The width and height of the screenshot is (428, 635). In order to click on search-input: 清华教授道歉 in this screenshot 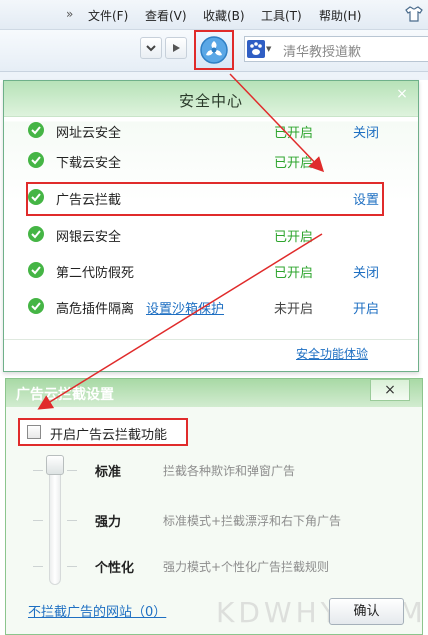, I will do `click(322, 50)`.